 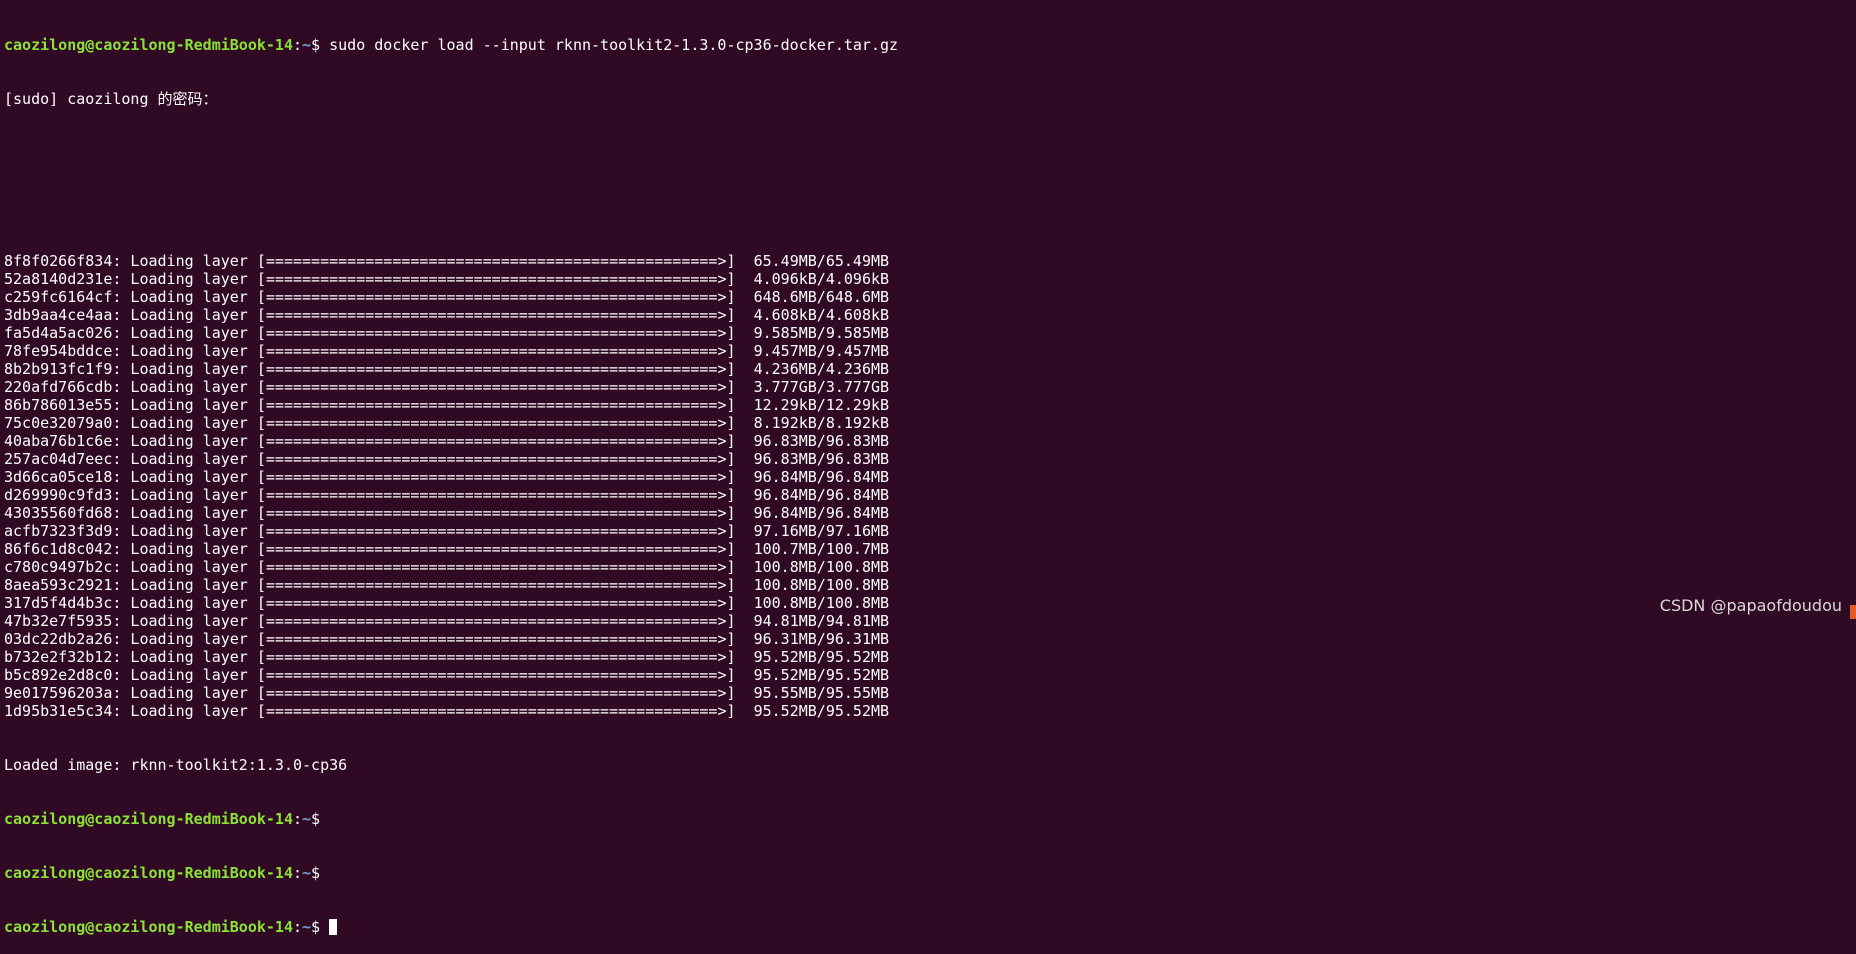 What do you see at coordinates (111, 99) in the screenshot?
I see `sudo-password-prompt: [sudo] caozilong 的密码：` at bounding box center [111, 99].